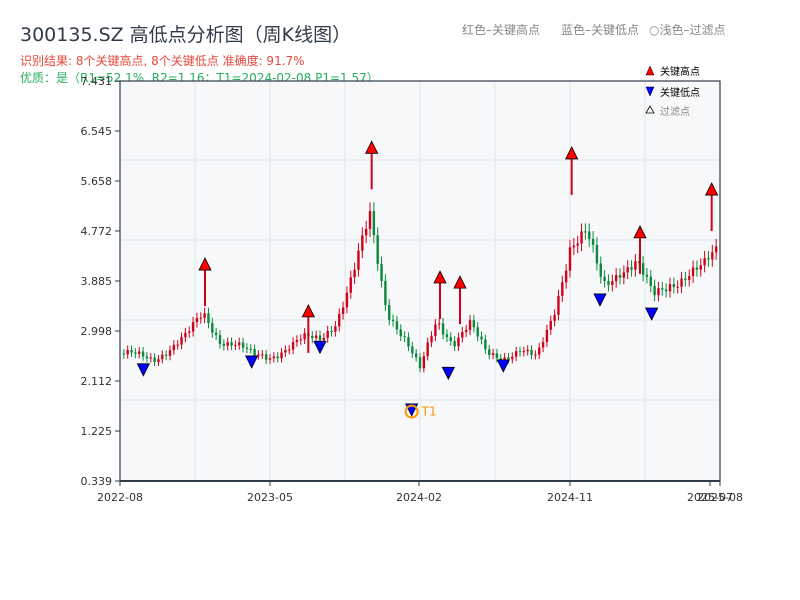 The width and height of the screenshot is (800, 600). What do you see at coordinates (97, 331) in the screenshot?
I see `y-tick-label: 2.998` at bounding box center [97, 331].